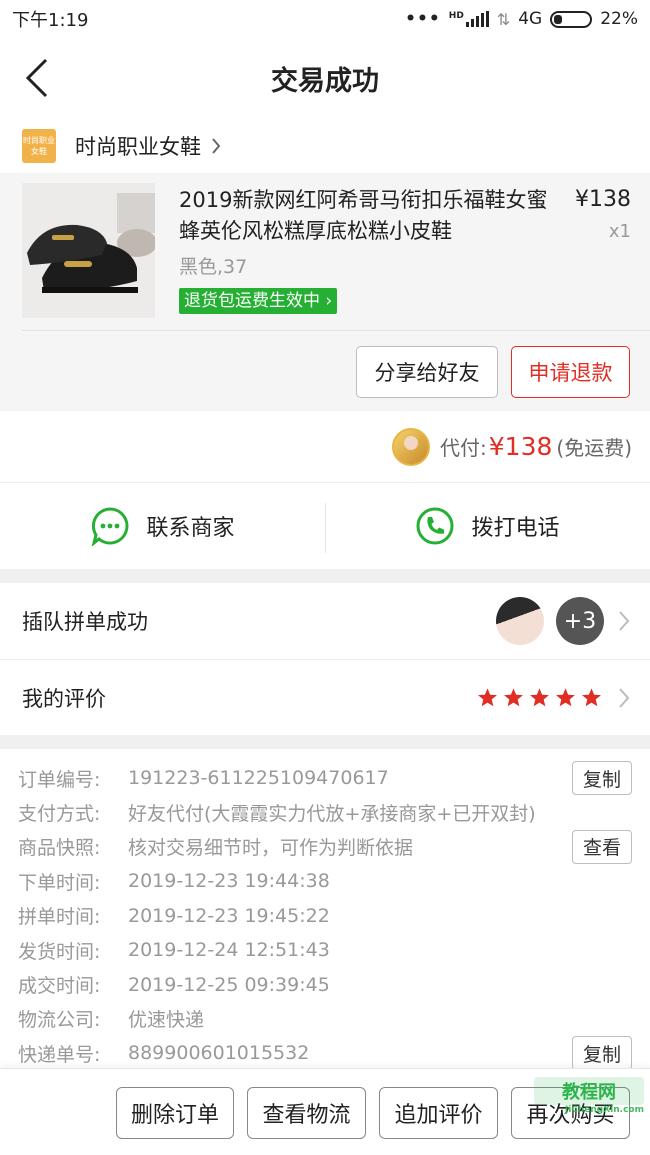  I want to click on status-icons: ••• HD ⇅ 4G 22%, so click(521, 19).